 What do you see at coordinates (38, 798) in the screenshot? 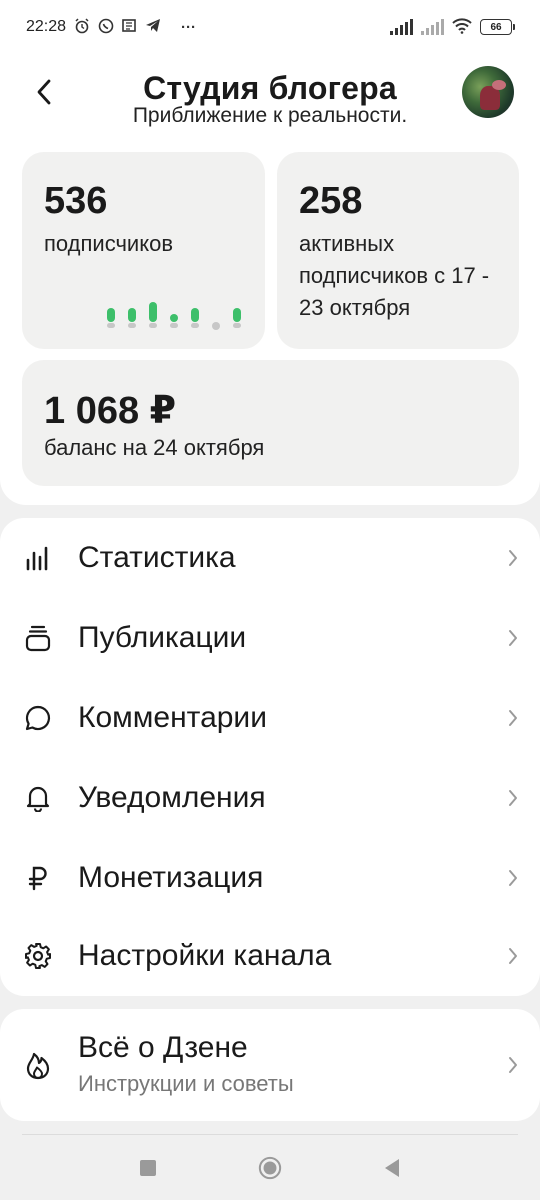
I see `bell-icon` at bounding box center [38, 798].